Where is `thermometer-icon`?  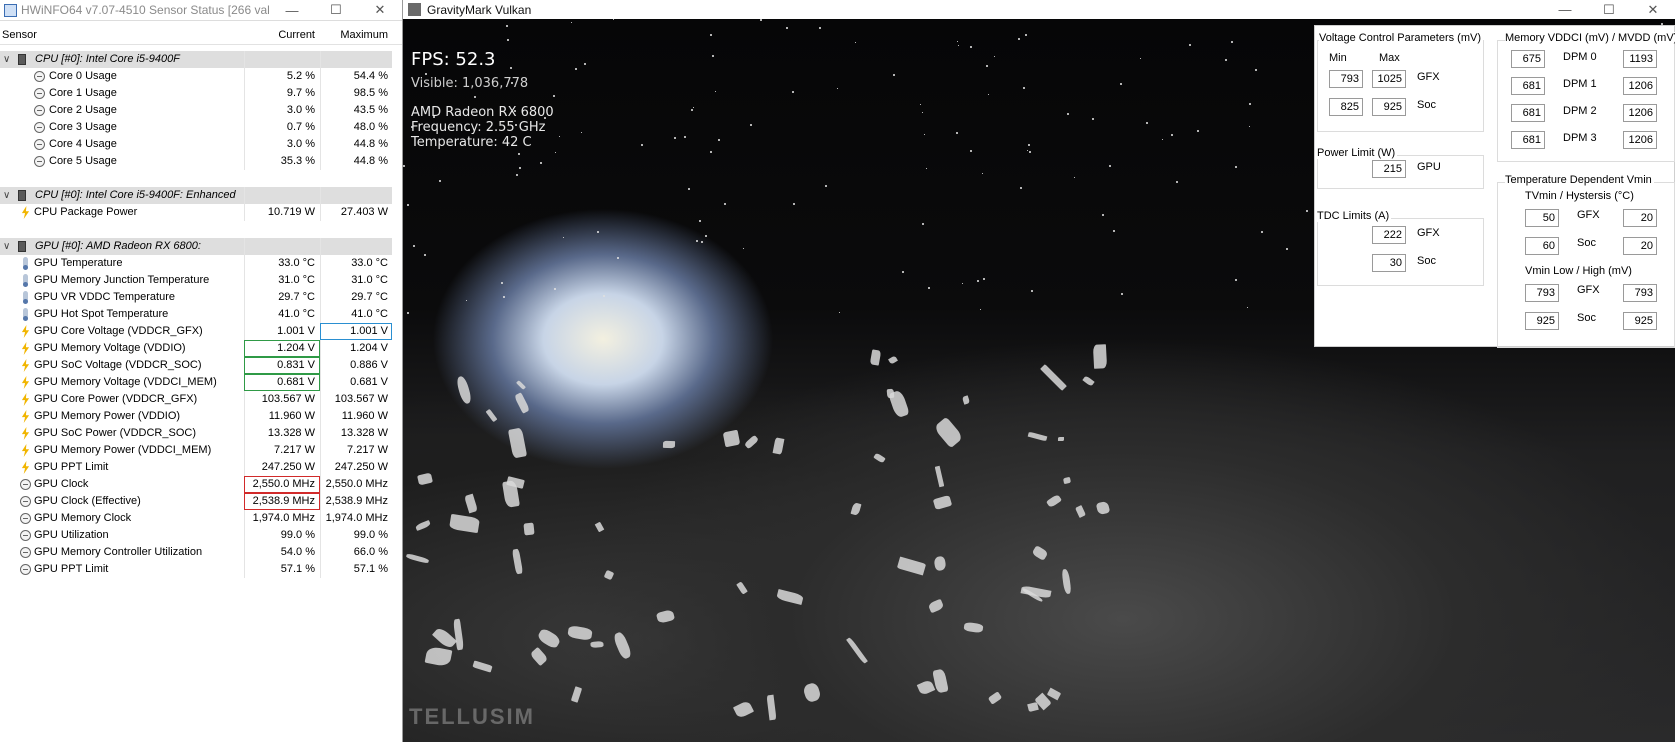 thermometer-icon is located at coordinates (25, 263).